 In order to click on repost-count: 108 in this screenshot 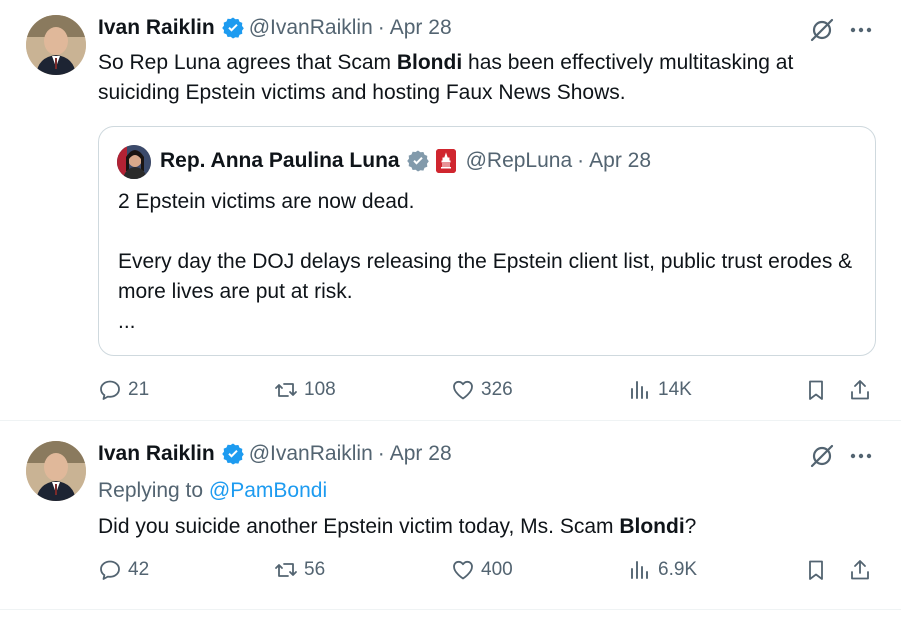, I will do `click(320, 389)`.